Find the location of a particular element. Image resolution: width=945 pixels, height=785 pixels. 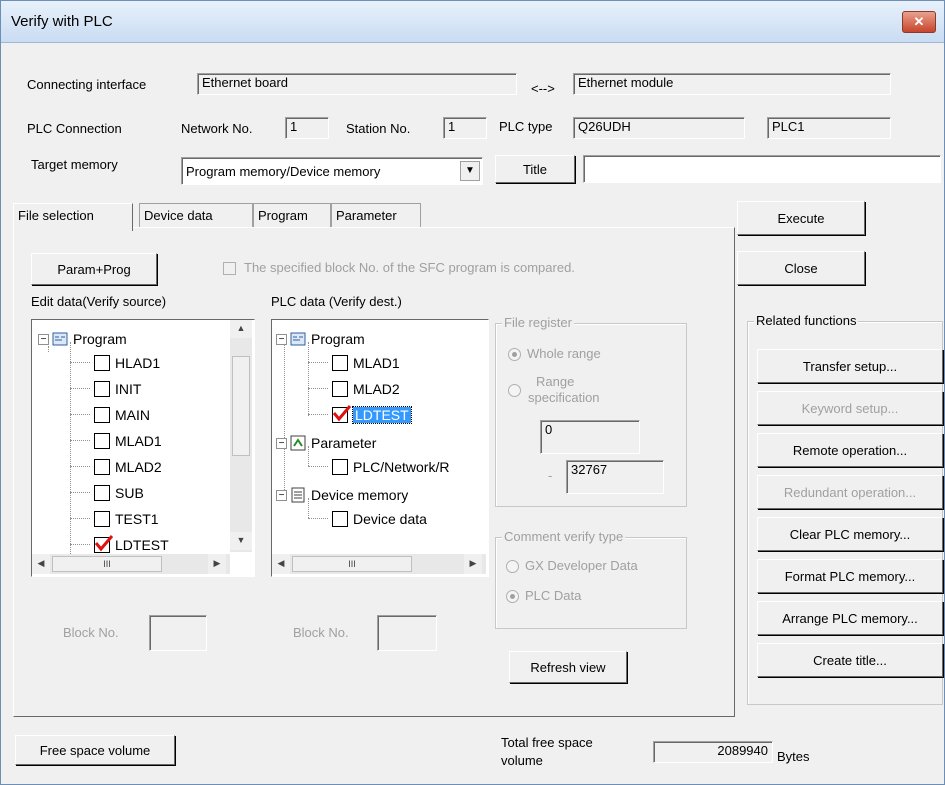

tree-item-main: MAIN is located at coordinates (122, 415).